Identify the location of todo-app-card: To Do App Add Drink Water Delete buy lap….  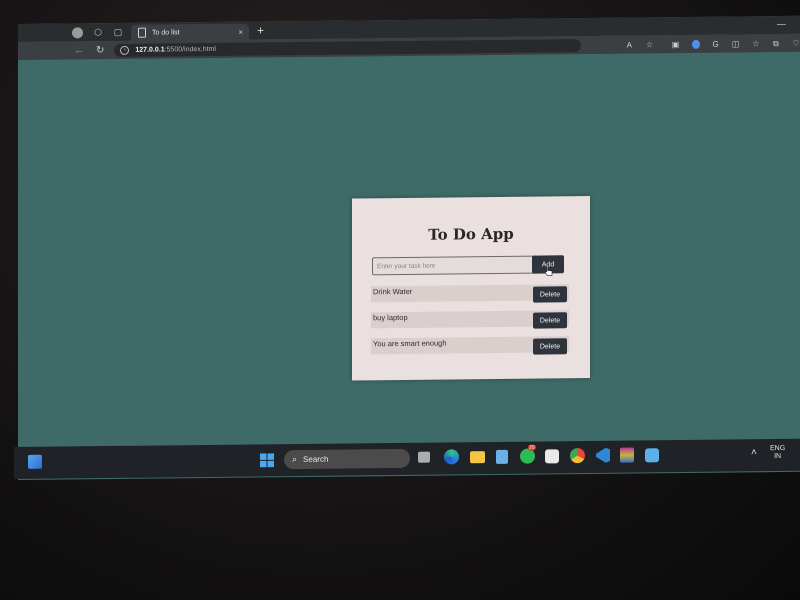
(471, 288).